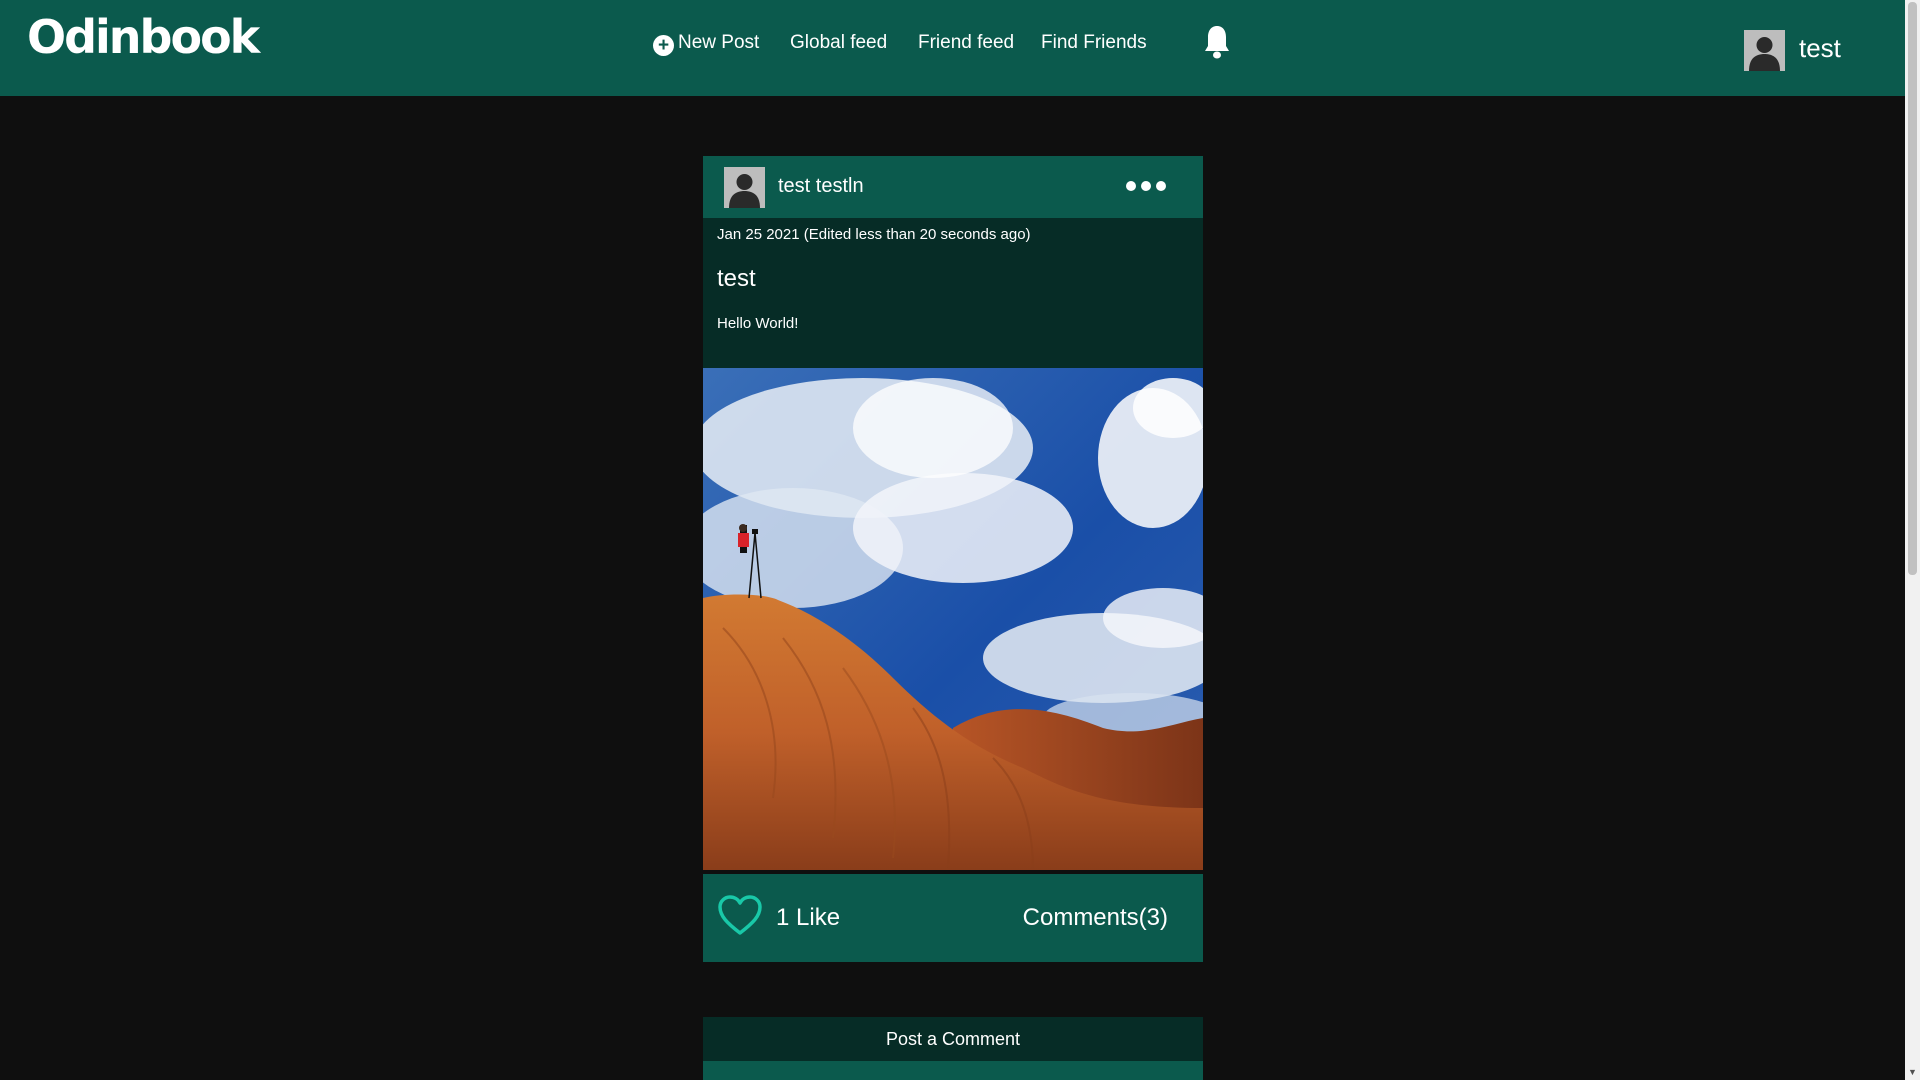 Image resolution: width=1920 pixels, height=1080 pixels. I want to click on like-count: 1 Like, so click(808, 917).